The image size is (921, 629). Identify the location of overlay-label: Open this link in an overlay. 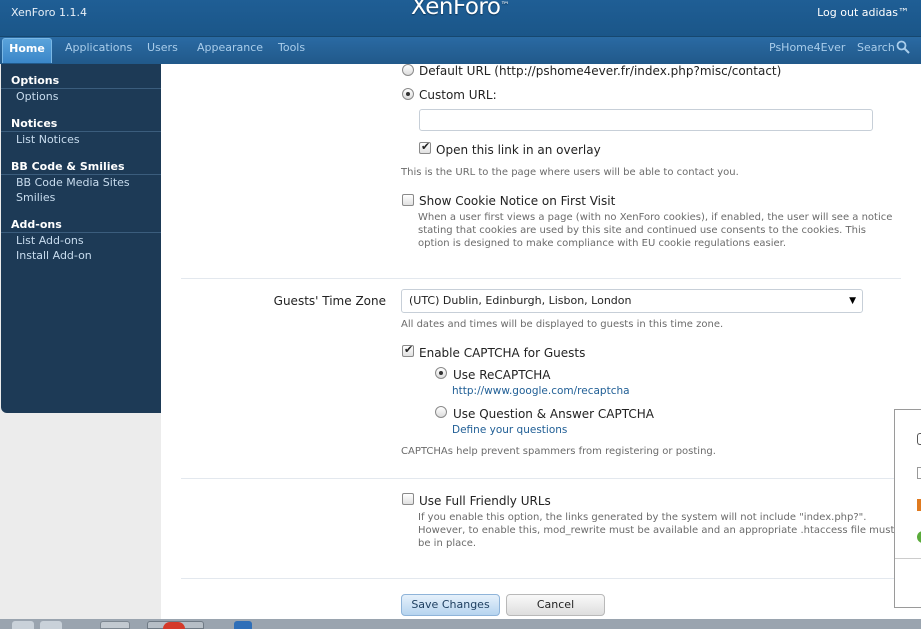
(518, 150).